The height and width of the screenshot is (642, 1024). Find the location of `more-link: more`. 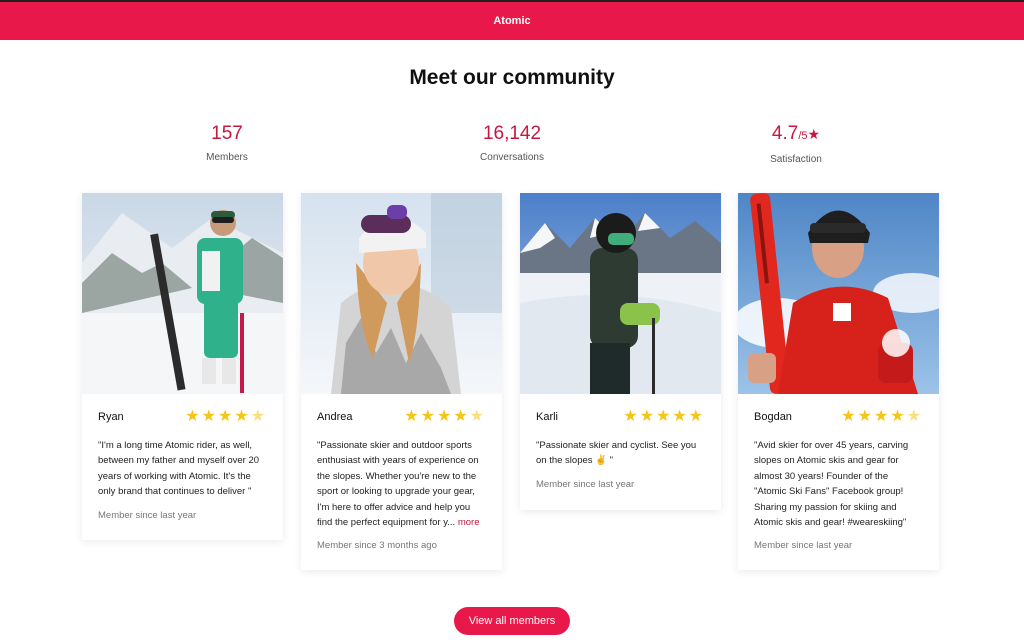

more-link: more is located at coordinates (469, 522).